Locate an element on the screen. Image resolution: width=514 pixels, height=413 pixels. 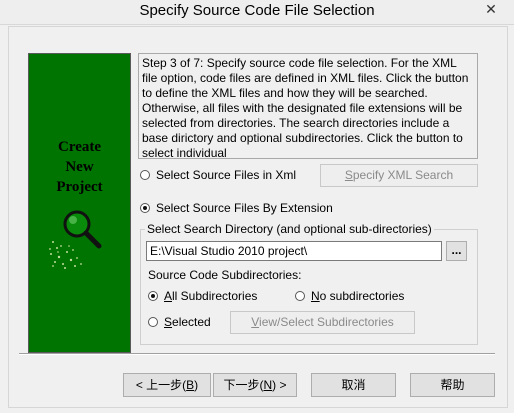
button-label-prefix: < 上一步( is located at coordinates (161, 385).